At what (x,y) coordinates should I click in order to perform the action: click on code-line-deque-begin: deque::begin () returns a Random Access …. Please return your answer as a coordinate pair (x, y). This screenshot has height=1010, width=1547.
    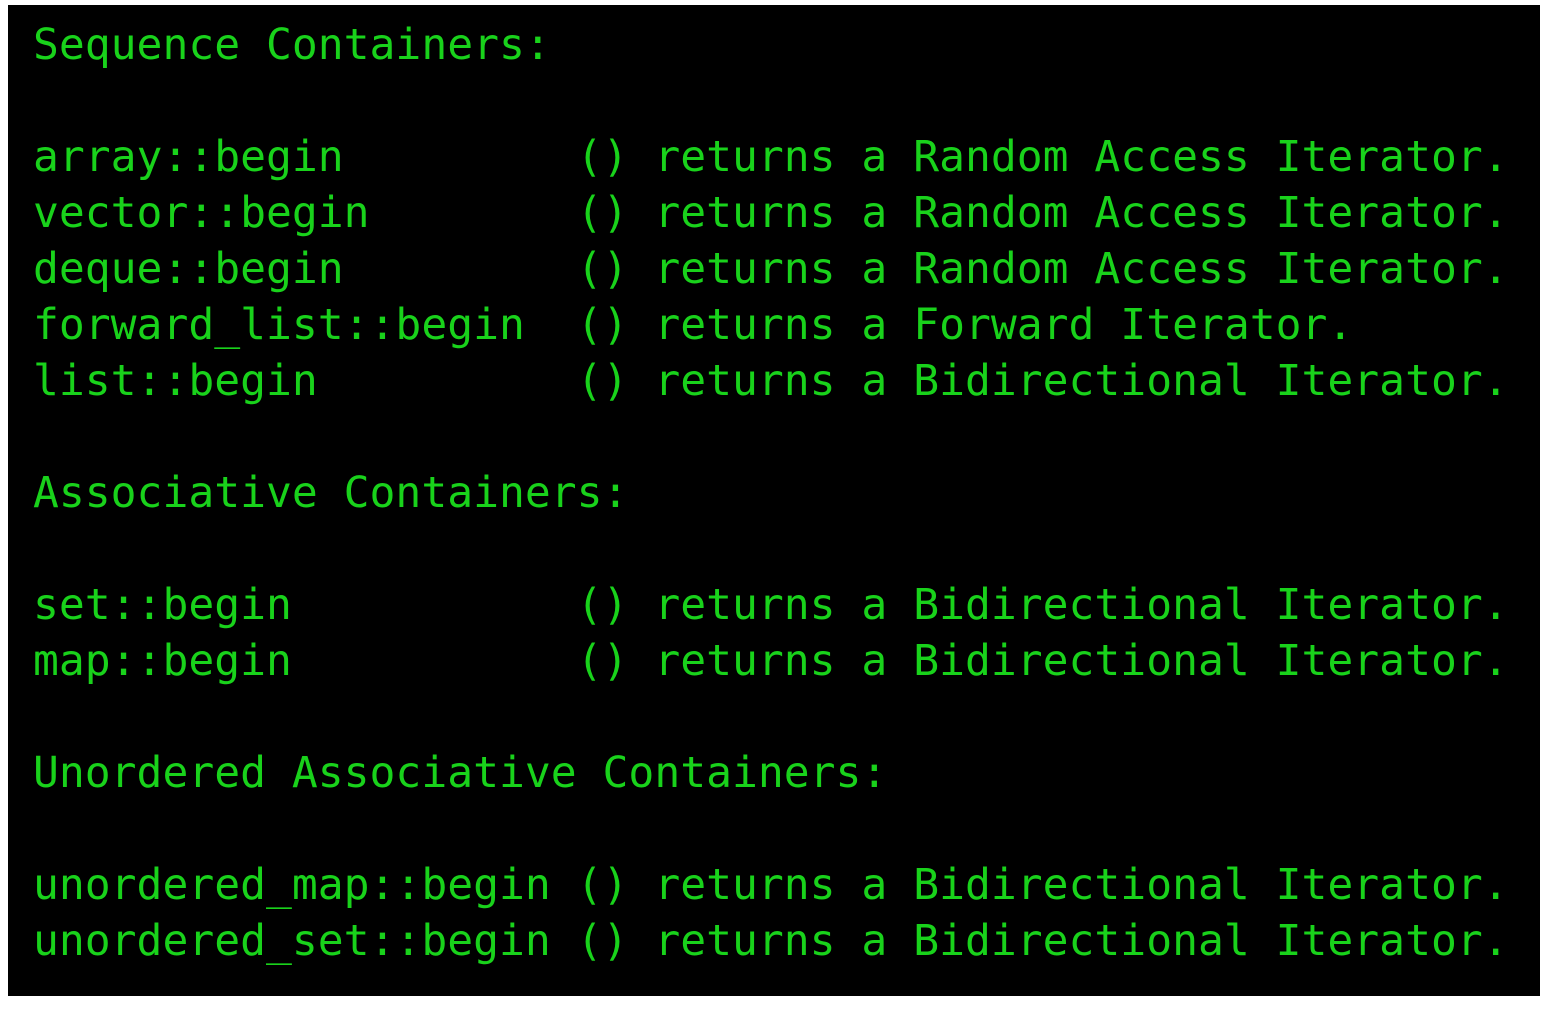
    Looking at the image, I should click on (771, 269).